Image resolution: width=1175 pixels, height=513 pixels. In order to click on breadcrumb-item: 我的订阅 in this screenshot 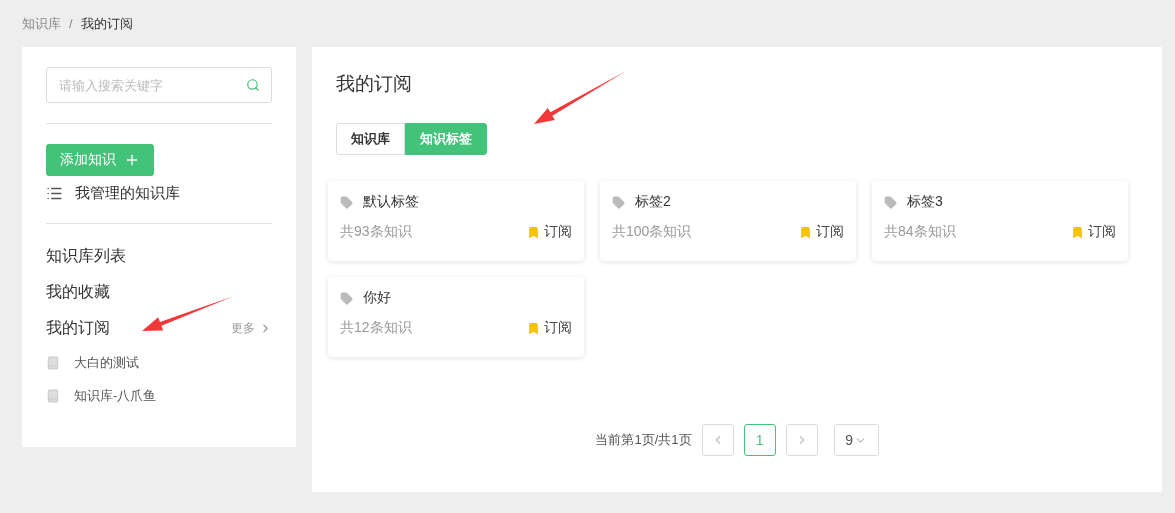, I will do `click(106, 23)`.